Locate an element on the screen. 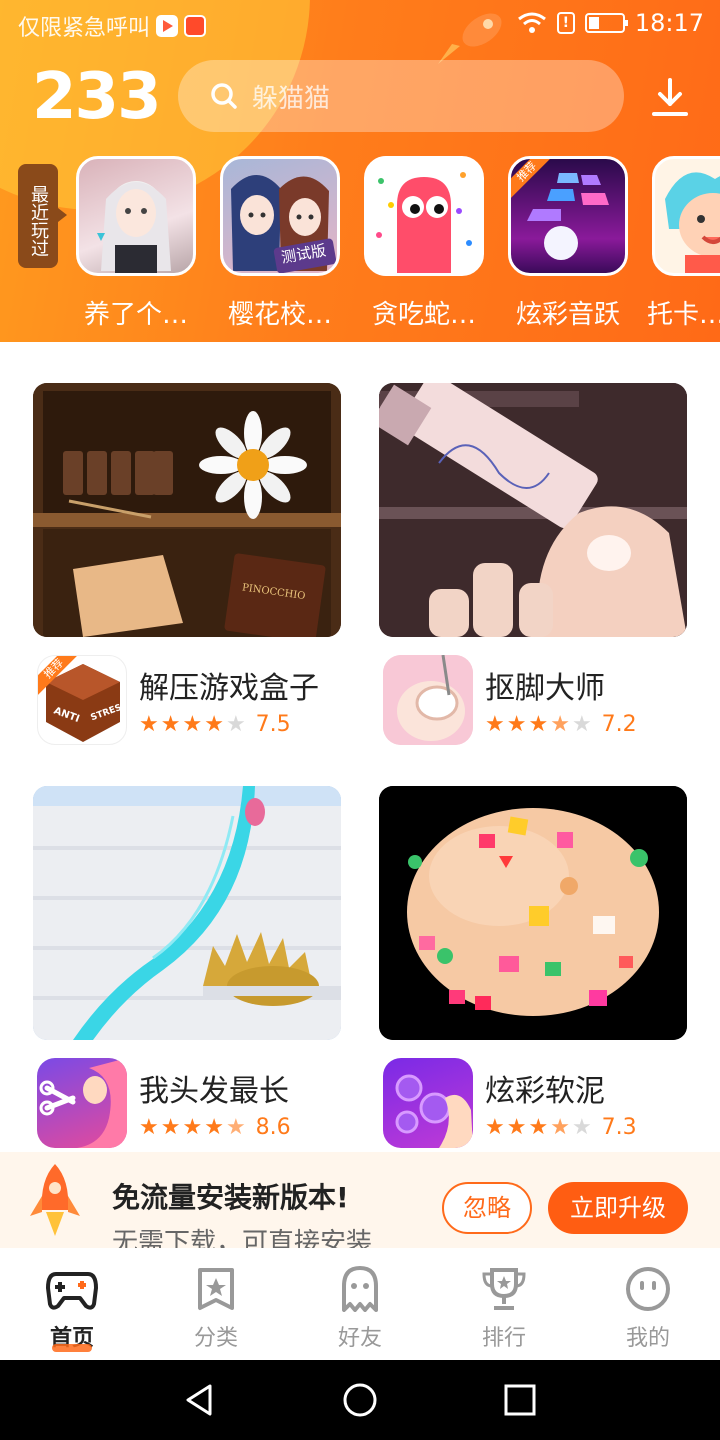 The height and width of the screenshot is (1440, 720). tab-profile: 我的 is located at coordinates (648, 1304).